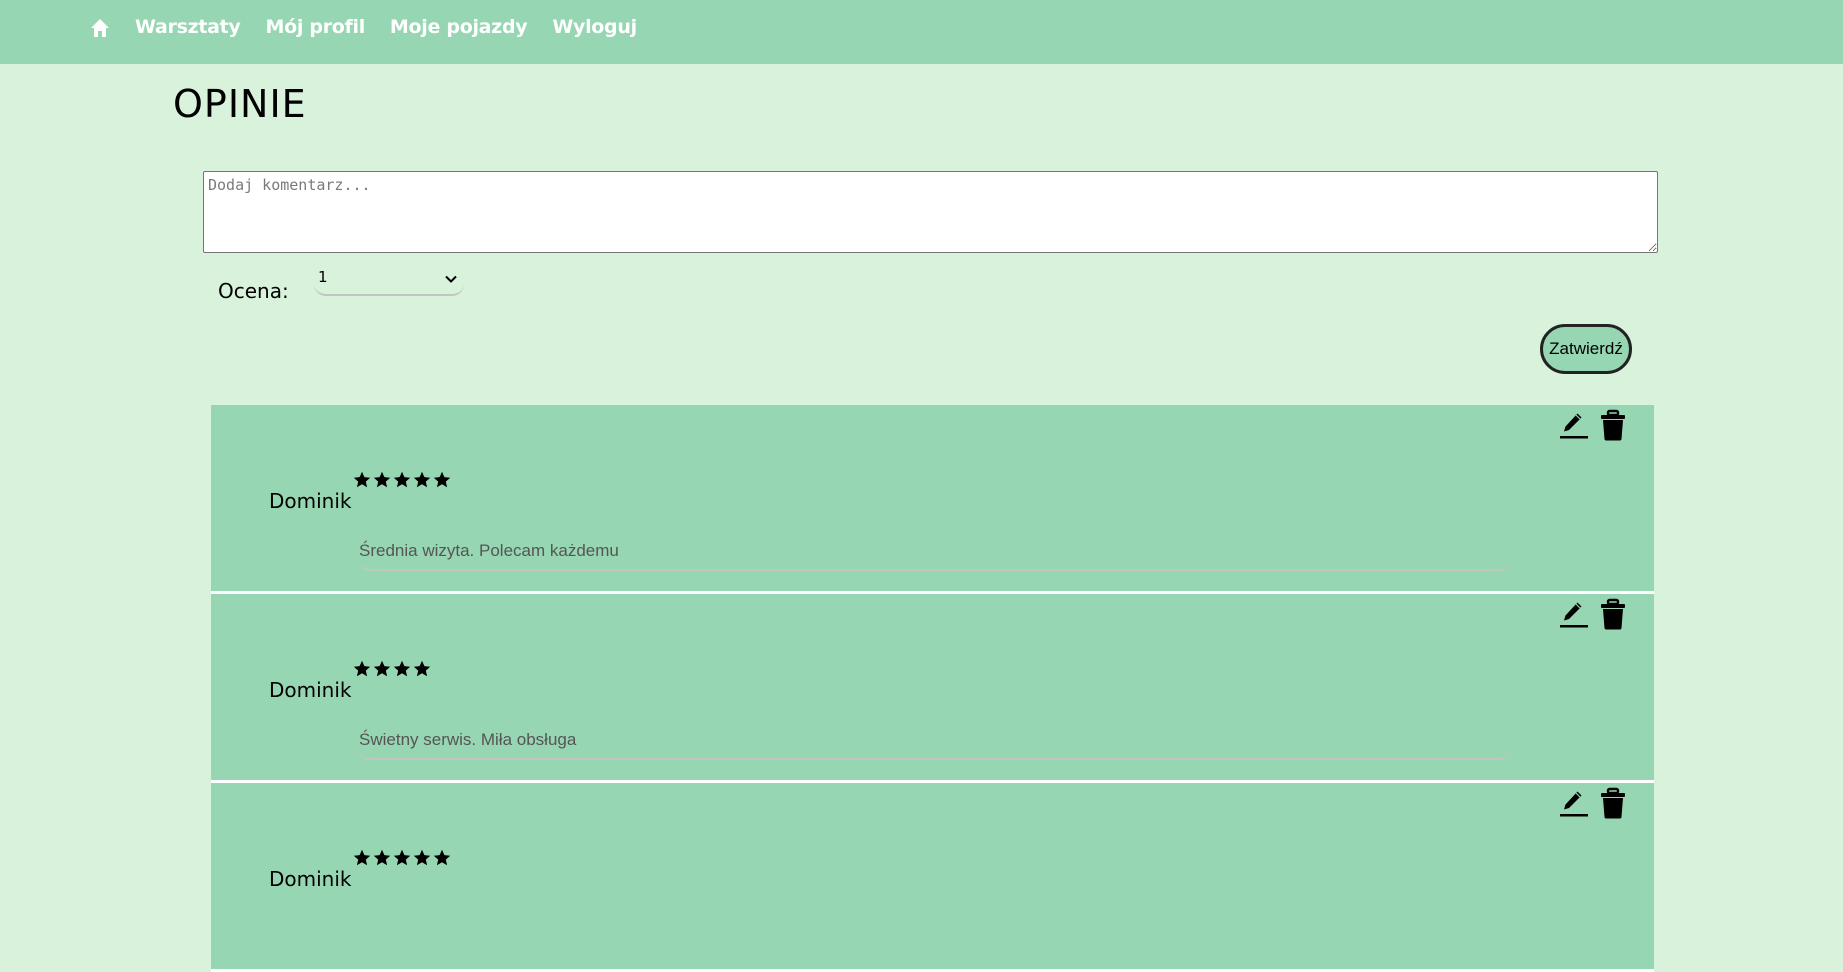  Describe the element at coordinates (389, 281) in the screenshot. I see `rating-select: 1` at that location.